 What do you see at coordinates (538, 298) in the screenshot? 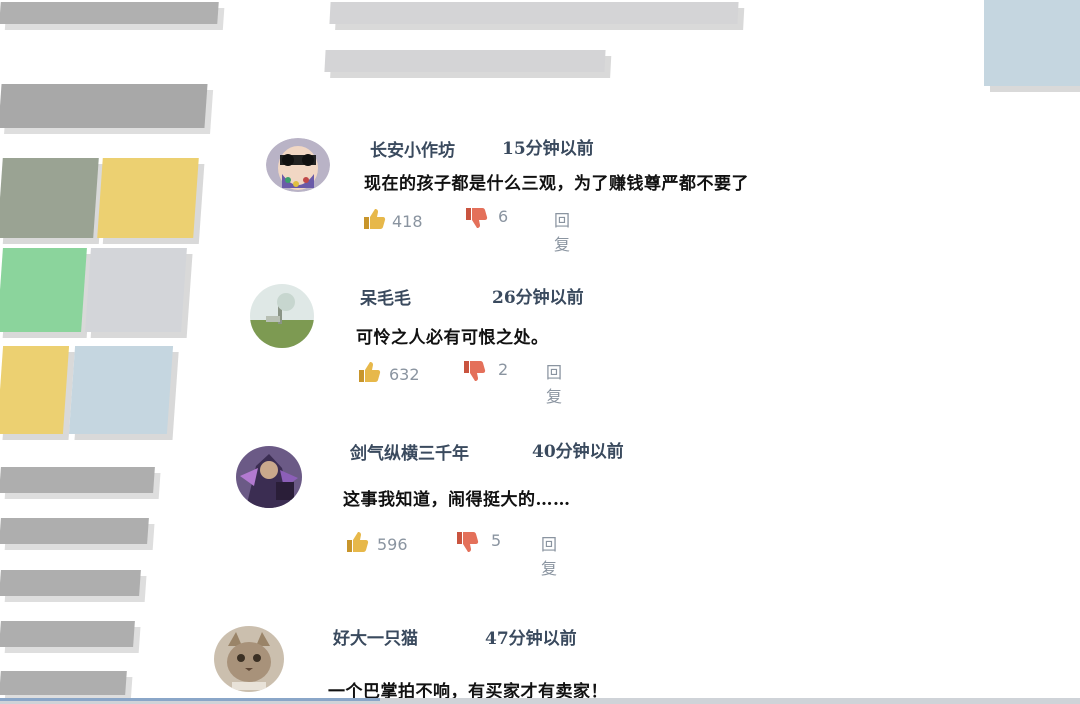
I see `comment-time: 26分钟以前` at bounding box center [538, 298].